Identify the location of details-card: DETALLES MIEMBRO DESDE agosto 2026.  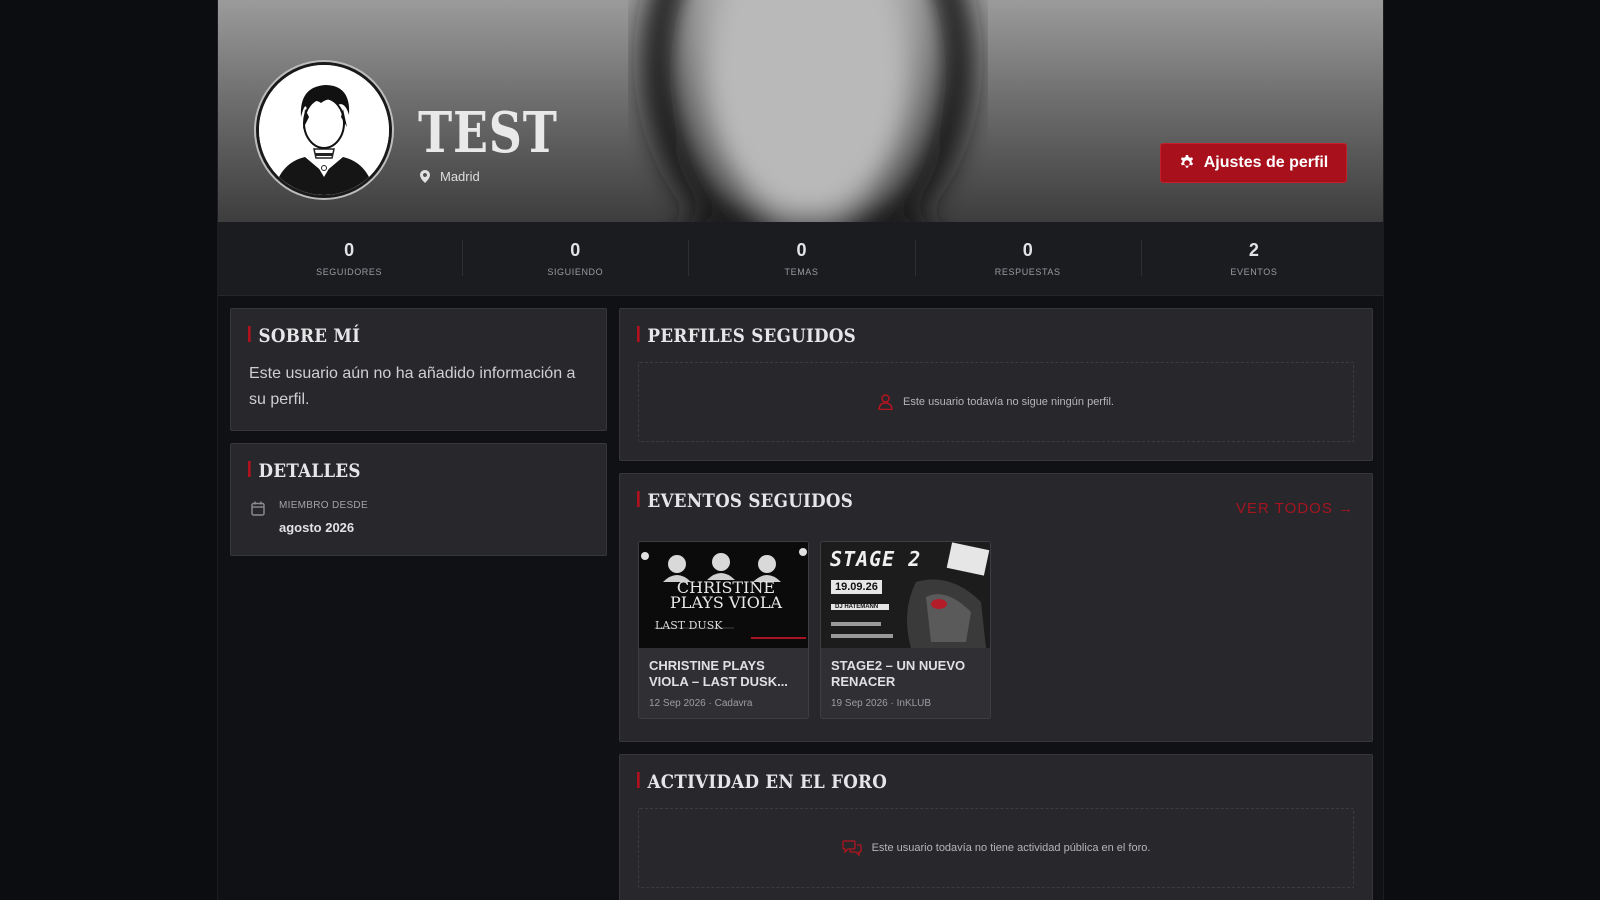
(418, 499).